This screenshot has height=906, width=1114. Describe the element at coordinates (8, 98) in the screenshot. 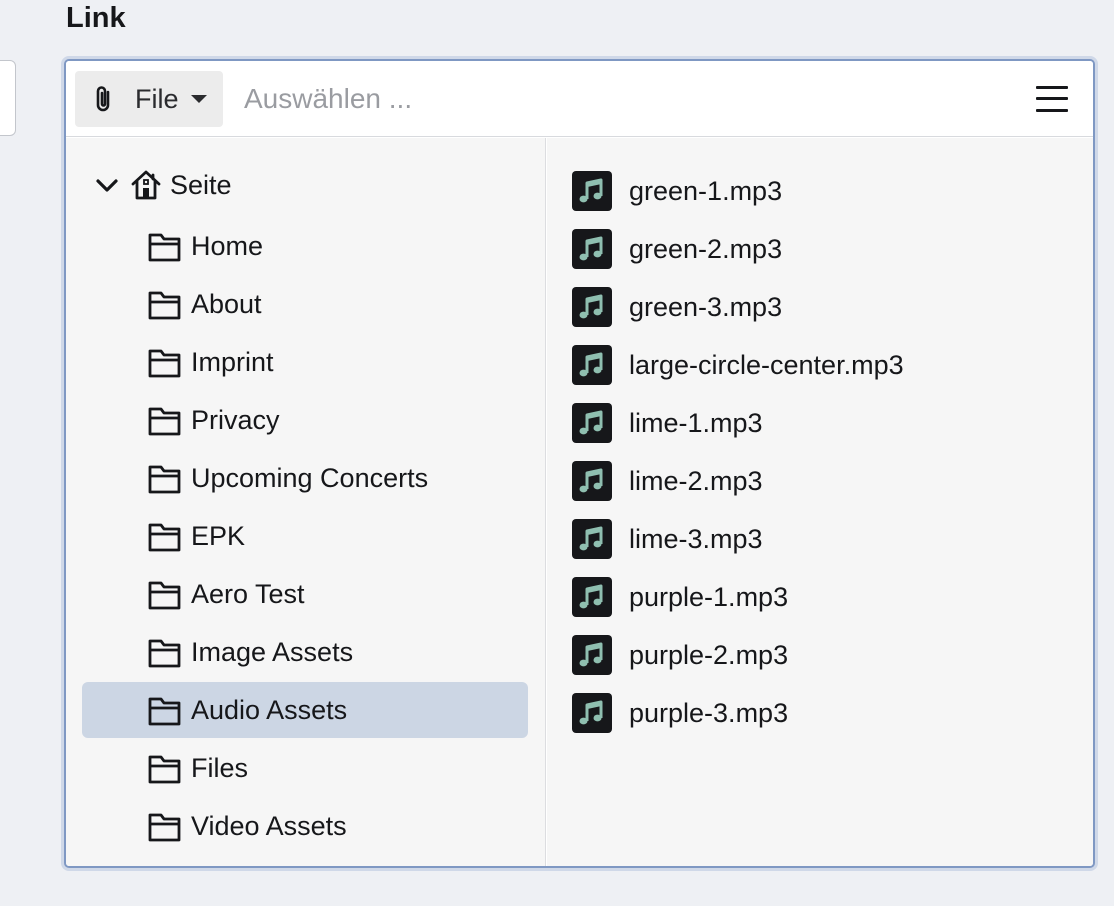

I see `adjacent-input` at that location.